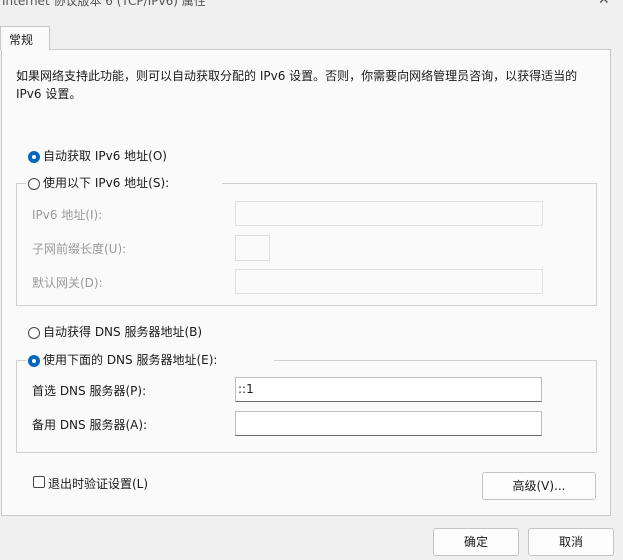  What do you see at coordinates (388, 423) in the screenshot?
I see `alternate-dns-input` at bounding box center [388, 423].